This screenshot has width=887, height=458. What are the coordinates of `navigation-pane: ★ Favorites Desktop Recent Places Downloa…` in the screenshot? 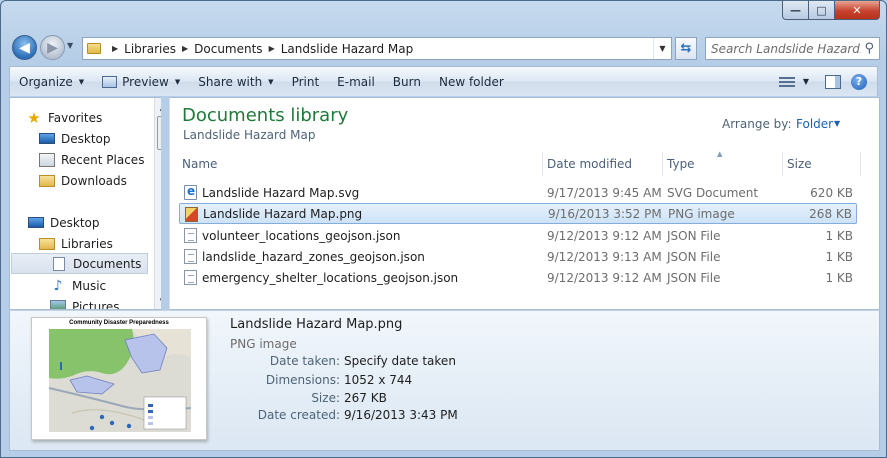 It's located at (85, 203).